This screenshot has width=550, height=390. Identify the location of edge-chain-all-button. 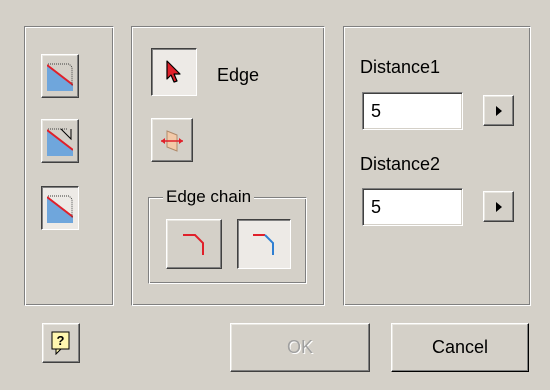
(194, 244).